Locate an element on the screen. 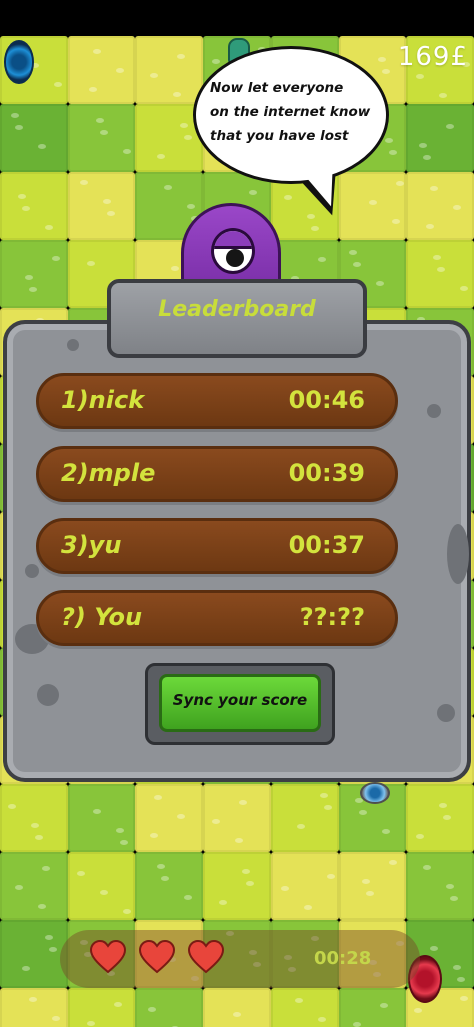 Image resolution: width=474 pixels, height=1027 pixels. leaderboard-row: 2)mple 00:39 is located at coordinates (217, 474).